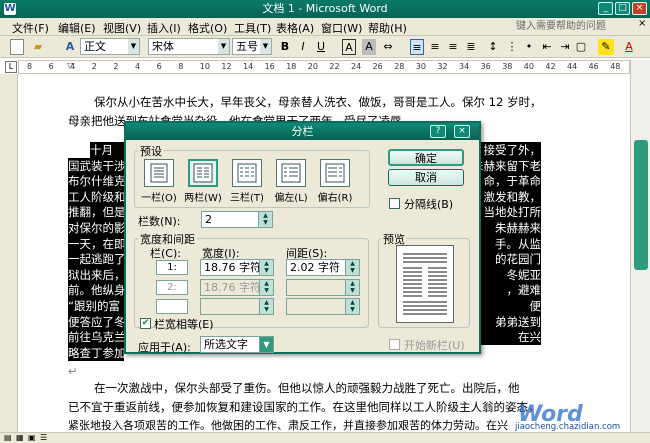  Describe the element at coordinates (511, 274) in the screenshot. I see `selected-line-right: 冬妮亚` at that location.